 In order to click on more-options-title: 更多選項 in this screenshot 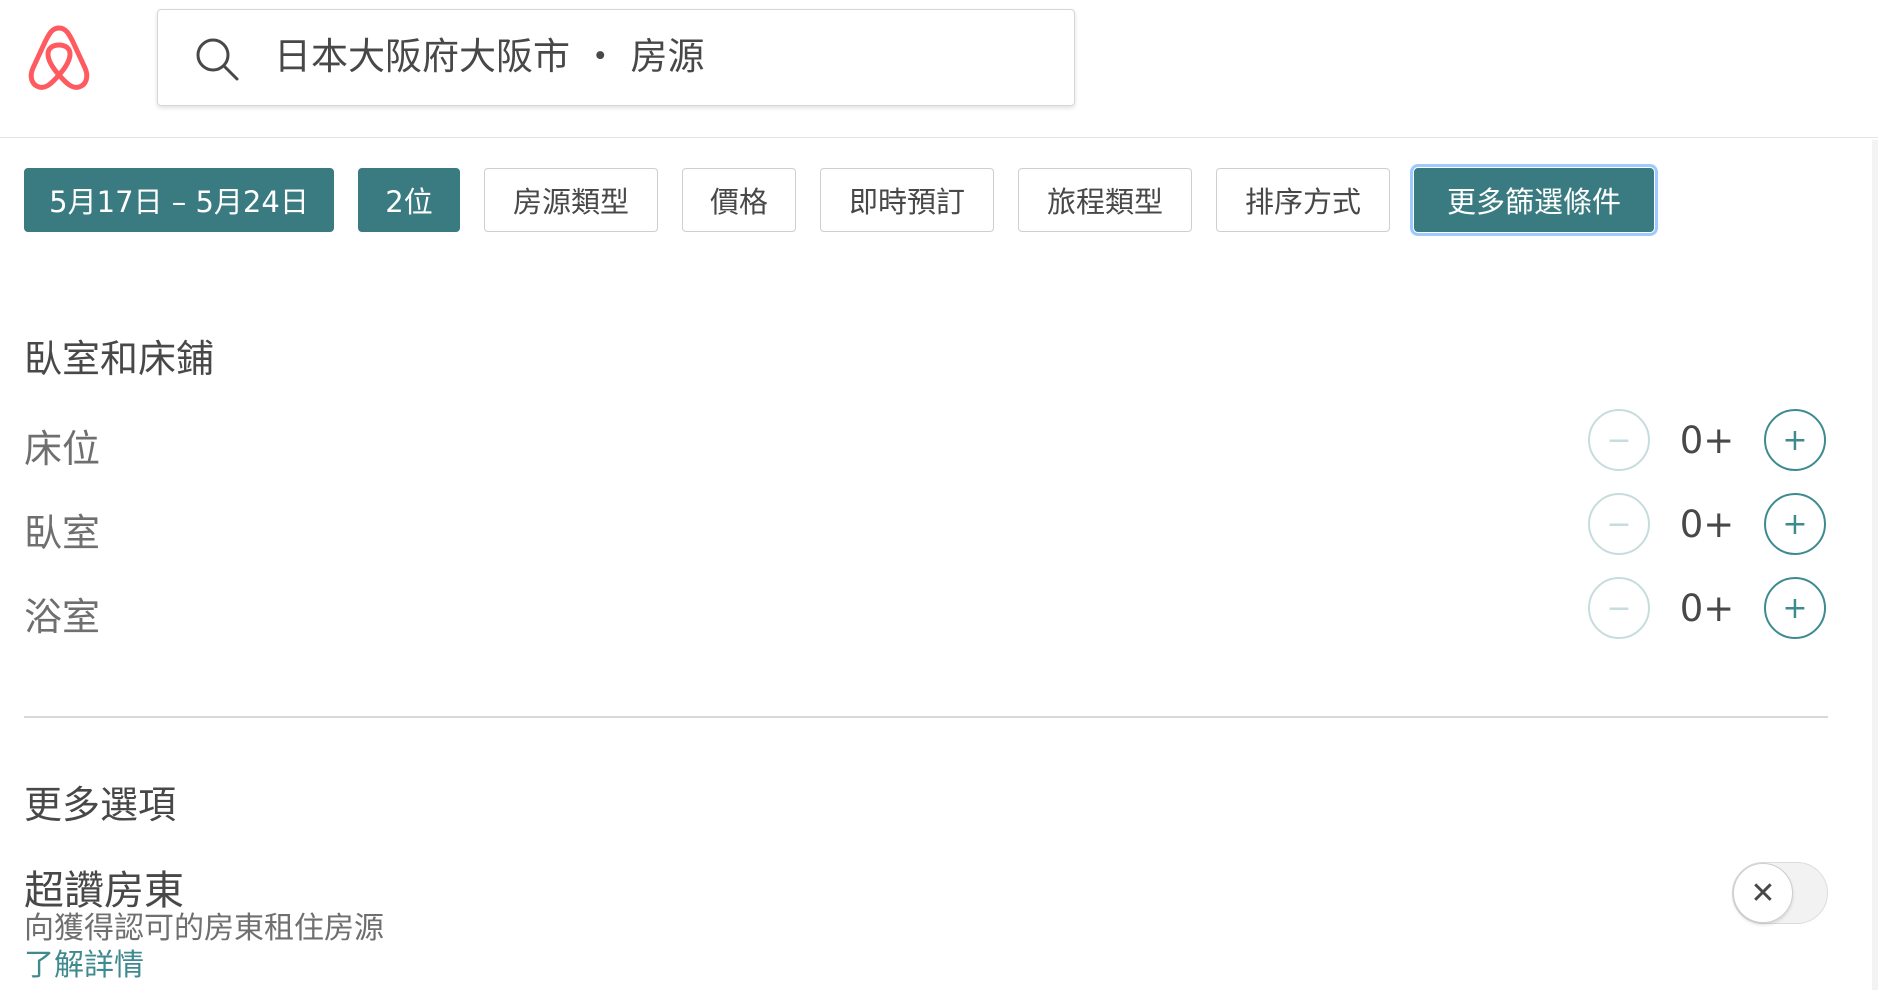, I will do `click(100, 805)`.